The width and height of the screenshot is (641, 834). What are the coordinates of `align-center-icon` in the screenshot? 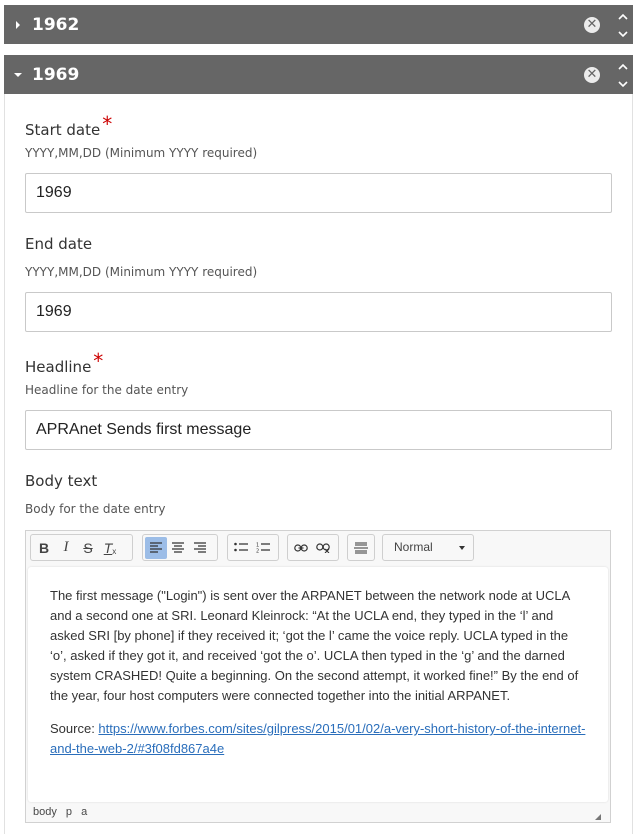 It's located at (178, 548).